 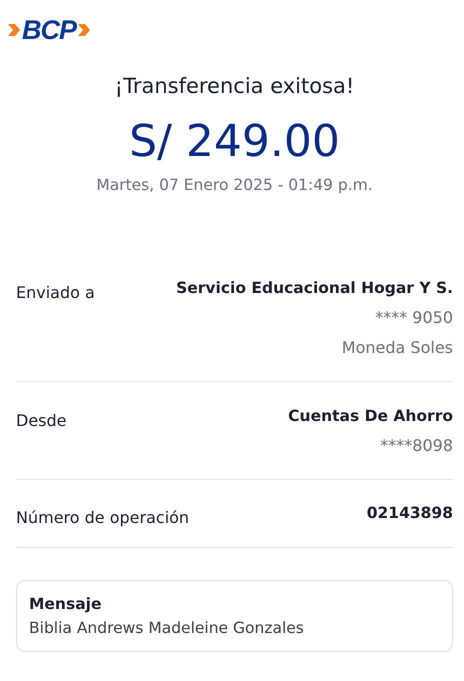 What do you see at coordinates (234, 185) in the screenshot?
I see `date-time: Martes, 07 Enero 2025 - 01:49 p.m.` at bounding box center [234, 185].